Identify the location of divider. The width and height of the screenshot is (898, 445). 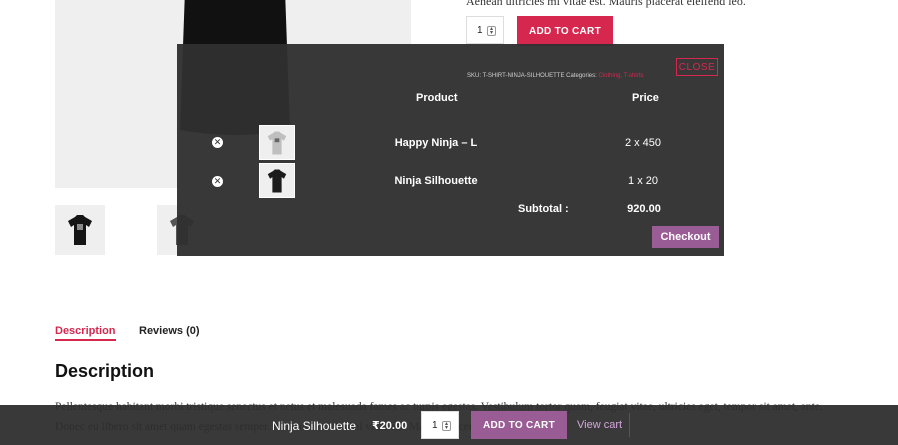
(629, 425).